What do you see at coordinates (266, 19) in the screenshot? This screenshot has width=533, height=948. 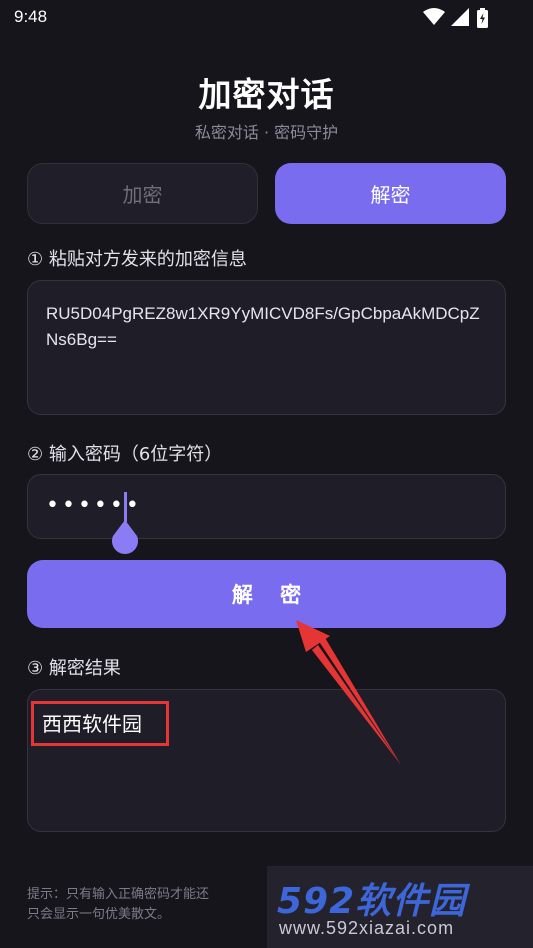 I see `status-bar: 9:48` at bounding box center [266, 19].